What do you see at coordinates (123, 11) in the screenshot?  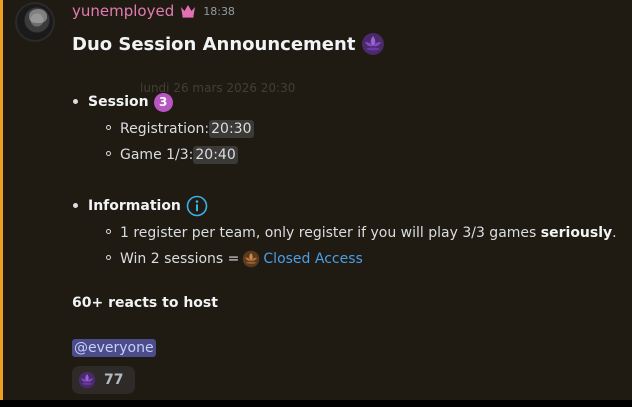 I see `username: yunemployed` at bounding box center [123, 11].